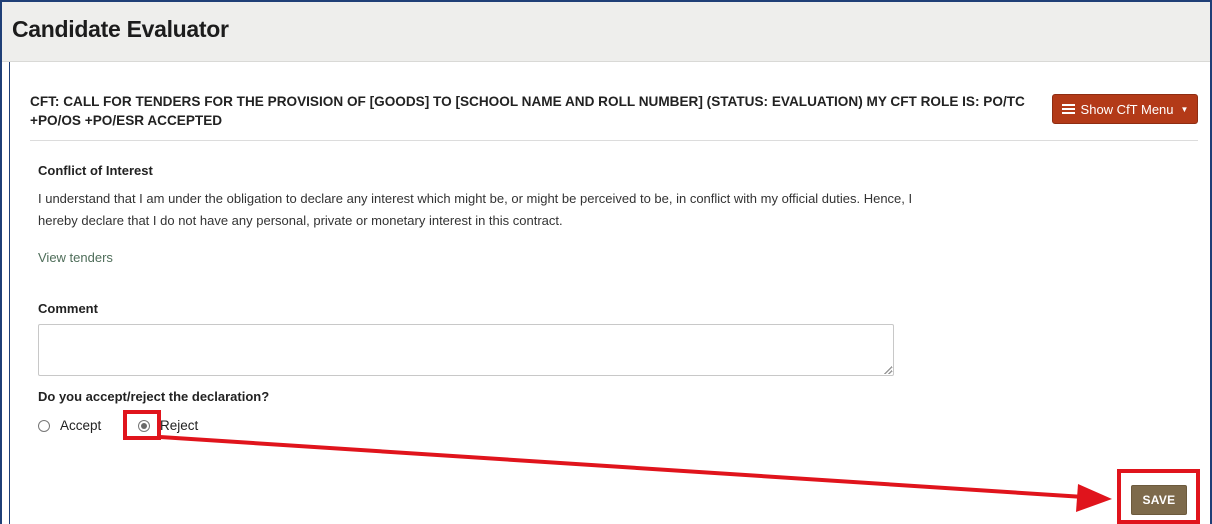 The width and height of the screenshot is (1212, 524). What do you see at coordinates (1094, 498) in the screenshot?
I see `arrow-head` at bounding box center [1094, 498].